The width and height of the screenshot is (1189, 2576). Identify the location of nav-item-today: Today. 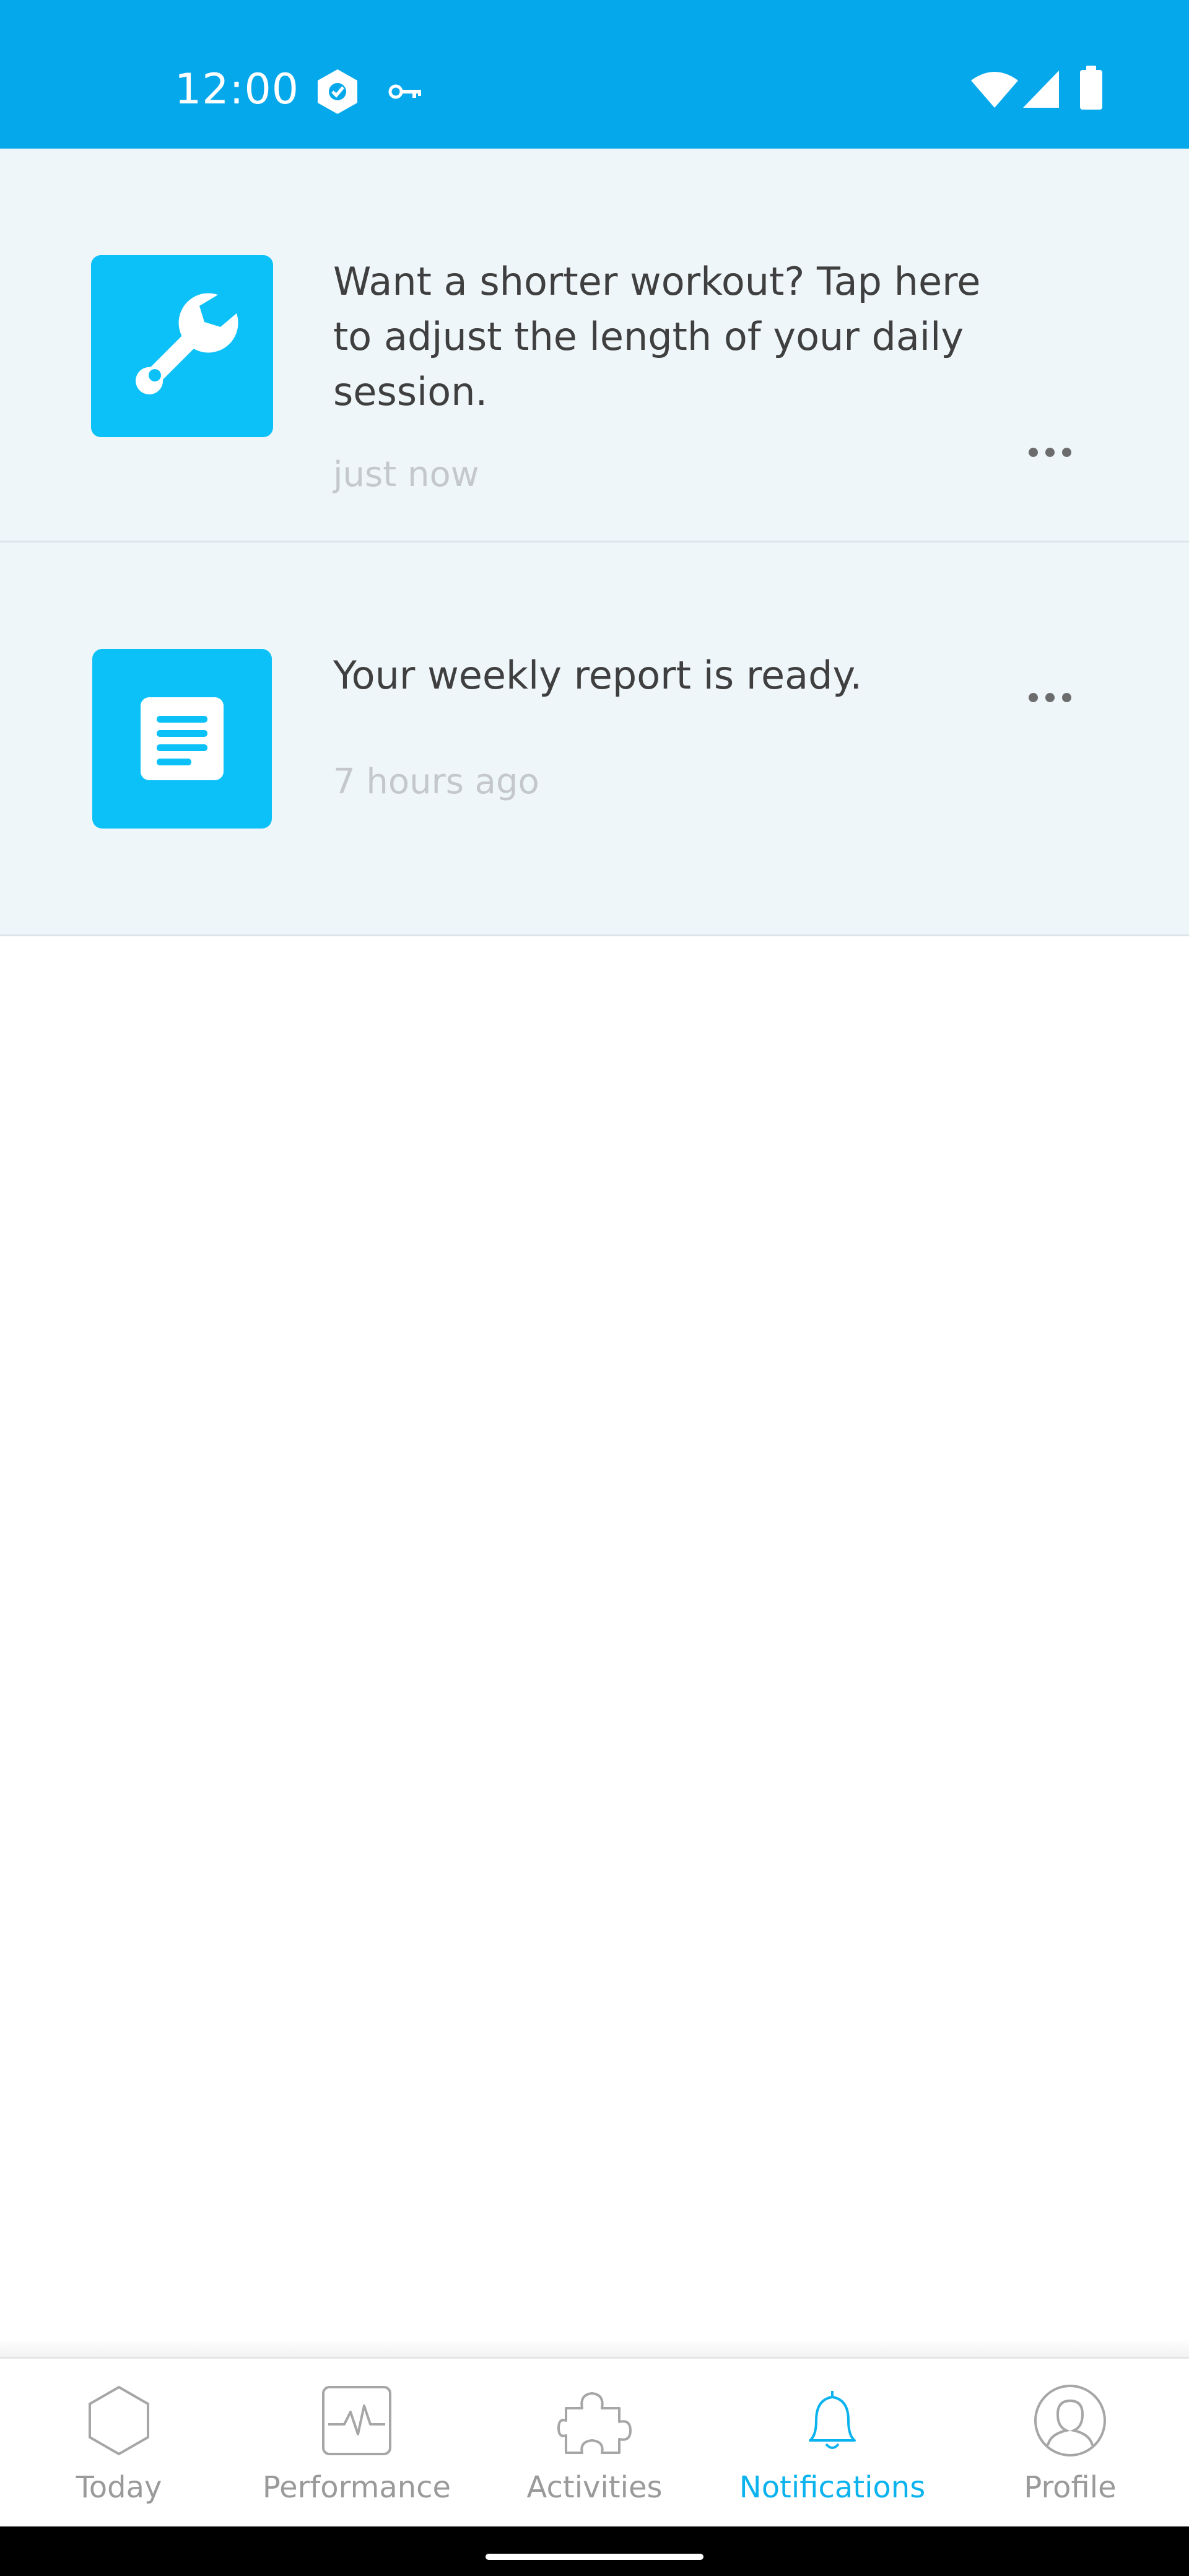
(119, 2443).